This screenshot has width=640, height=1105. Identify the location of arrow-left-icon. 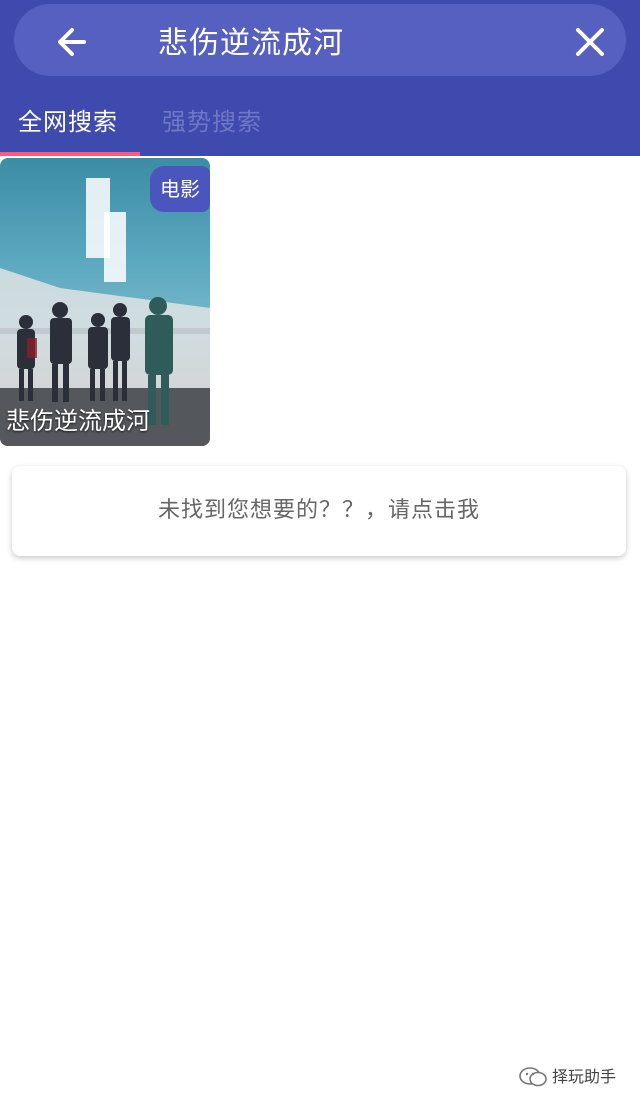
(72, 42).